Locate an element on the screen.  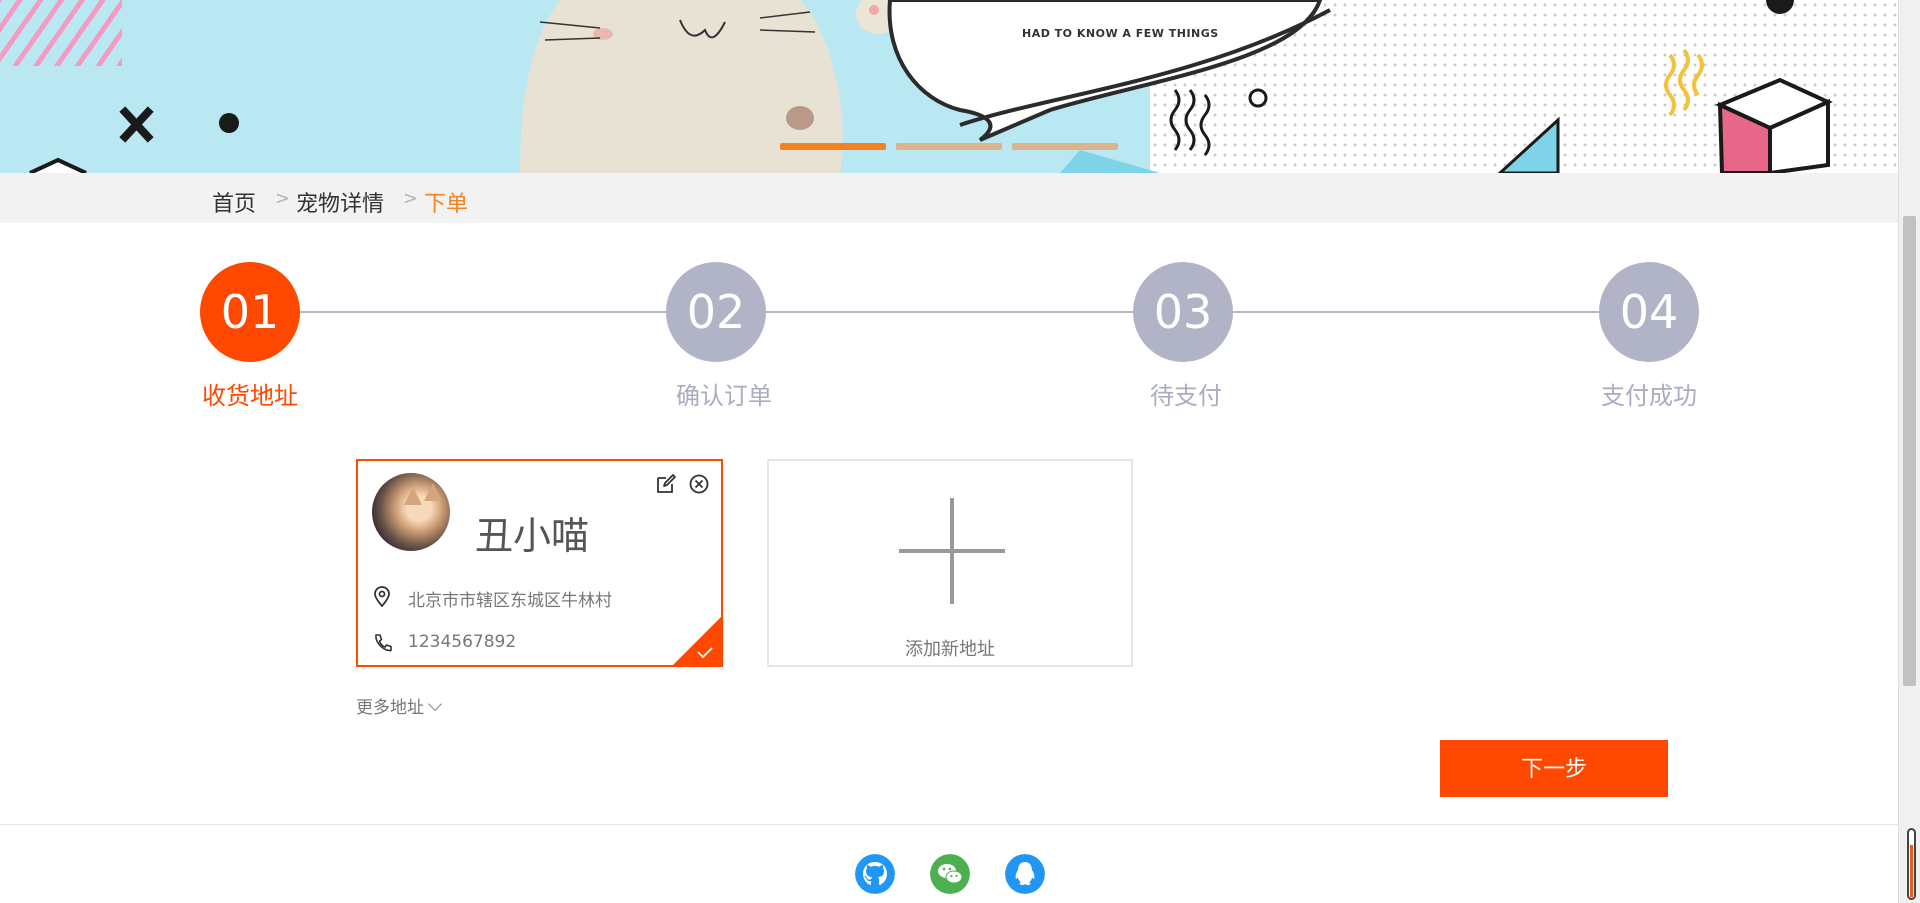
breadcrumb-home: 首页 is located at coordinates (234, 202).